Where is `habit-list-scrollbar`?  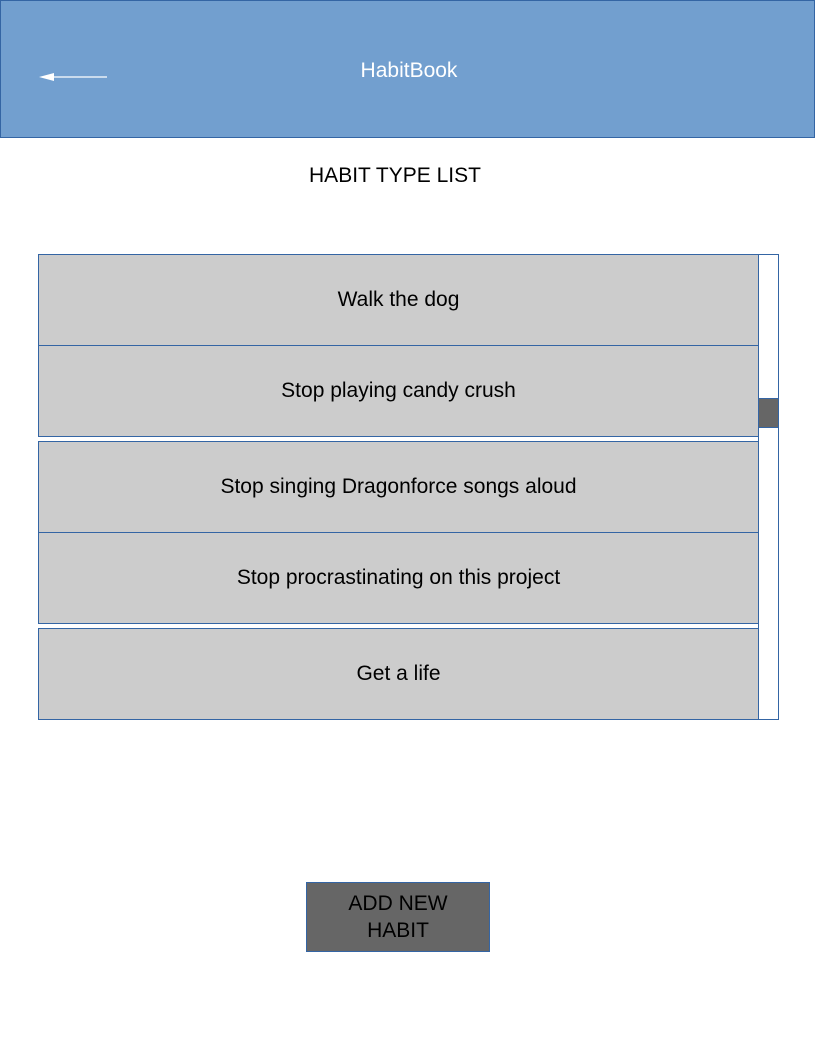
habit-list-scrollbar is located at coordinates (768, 487).